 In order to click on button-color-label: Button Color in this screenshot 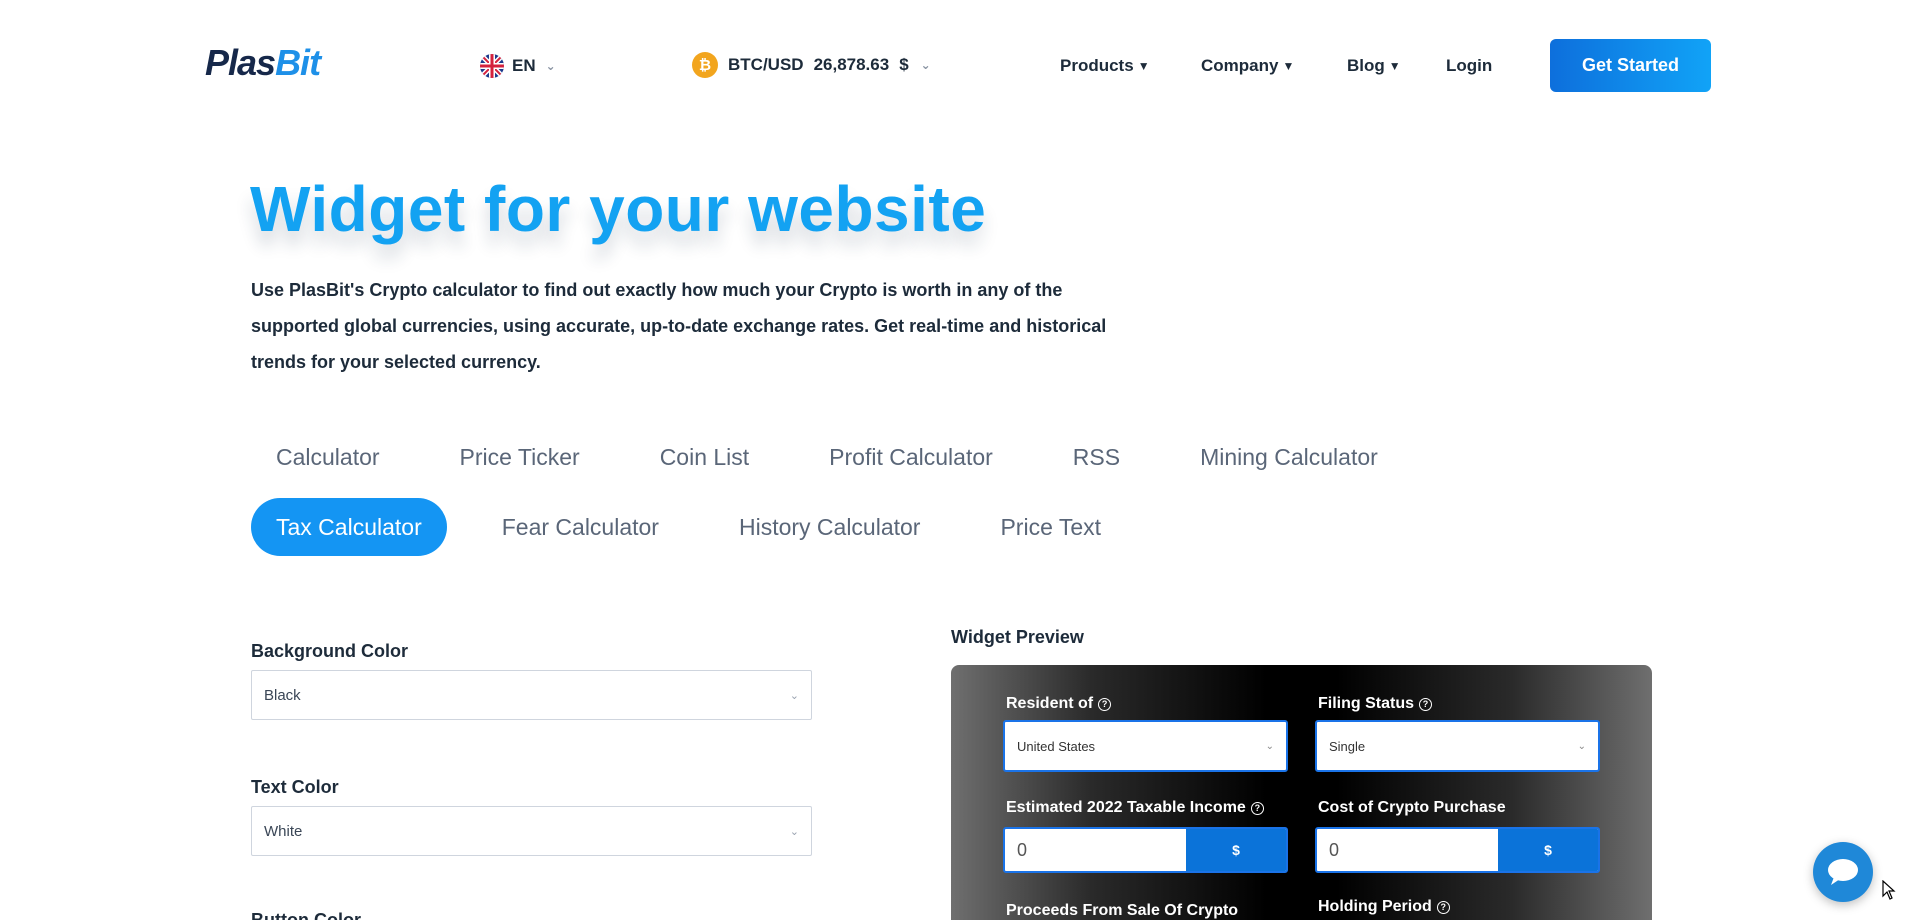, I will do `click(306, 915)`.